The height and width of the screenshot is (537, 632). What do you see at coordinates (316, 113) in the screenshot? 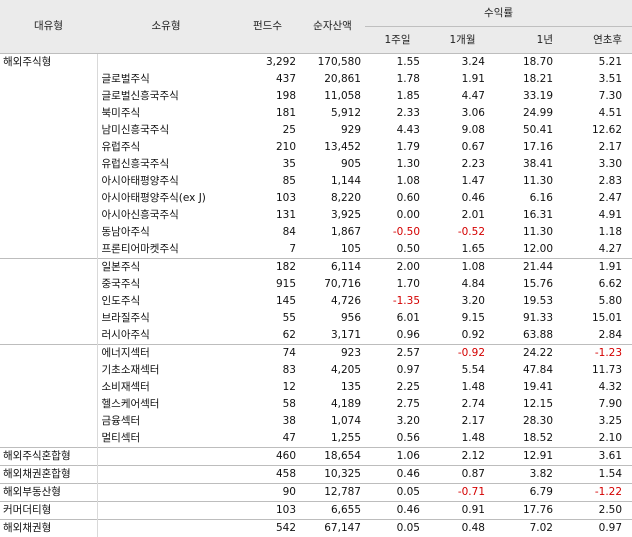
I see `table-row: 북미주식 181 5,912 2.33 3.06 24.99 4.51` at bounding box center [316, 113].